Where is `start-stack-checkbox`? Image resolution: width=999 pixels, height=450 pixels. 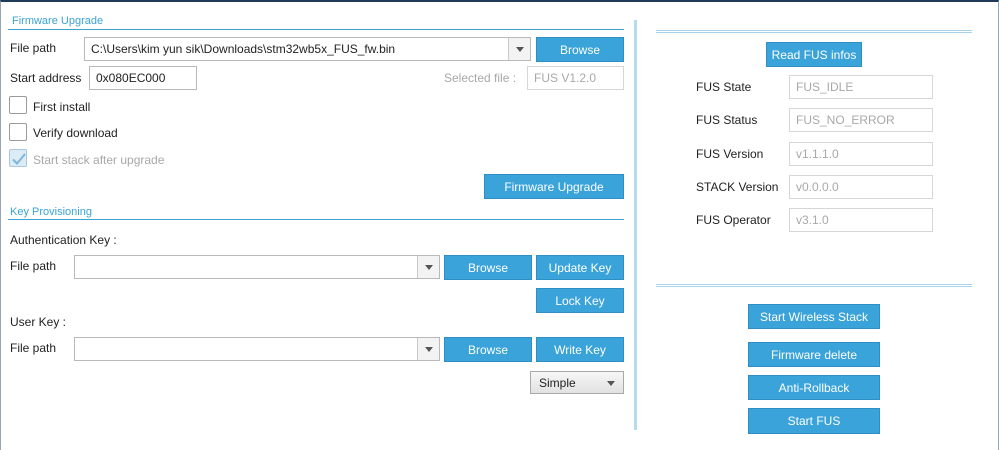 start-stack-checkbox is located at coordinates (18, 158).